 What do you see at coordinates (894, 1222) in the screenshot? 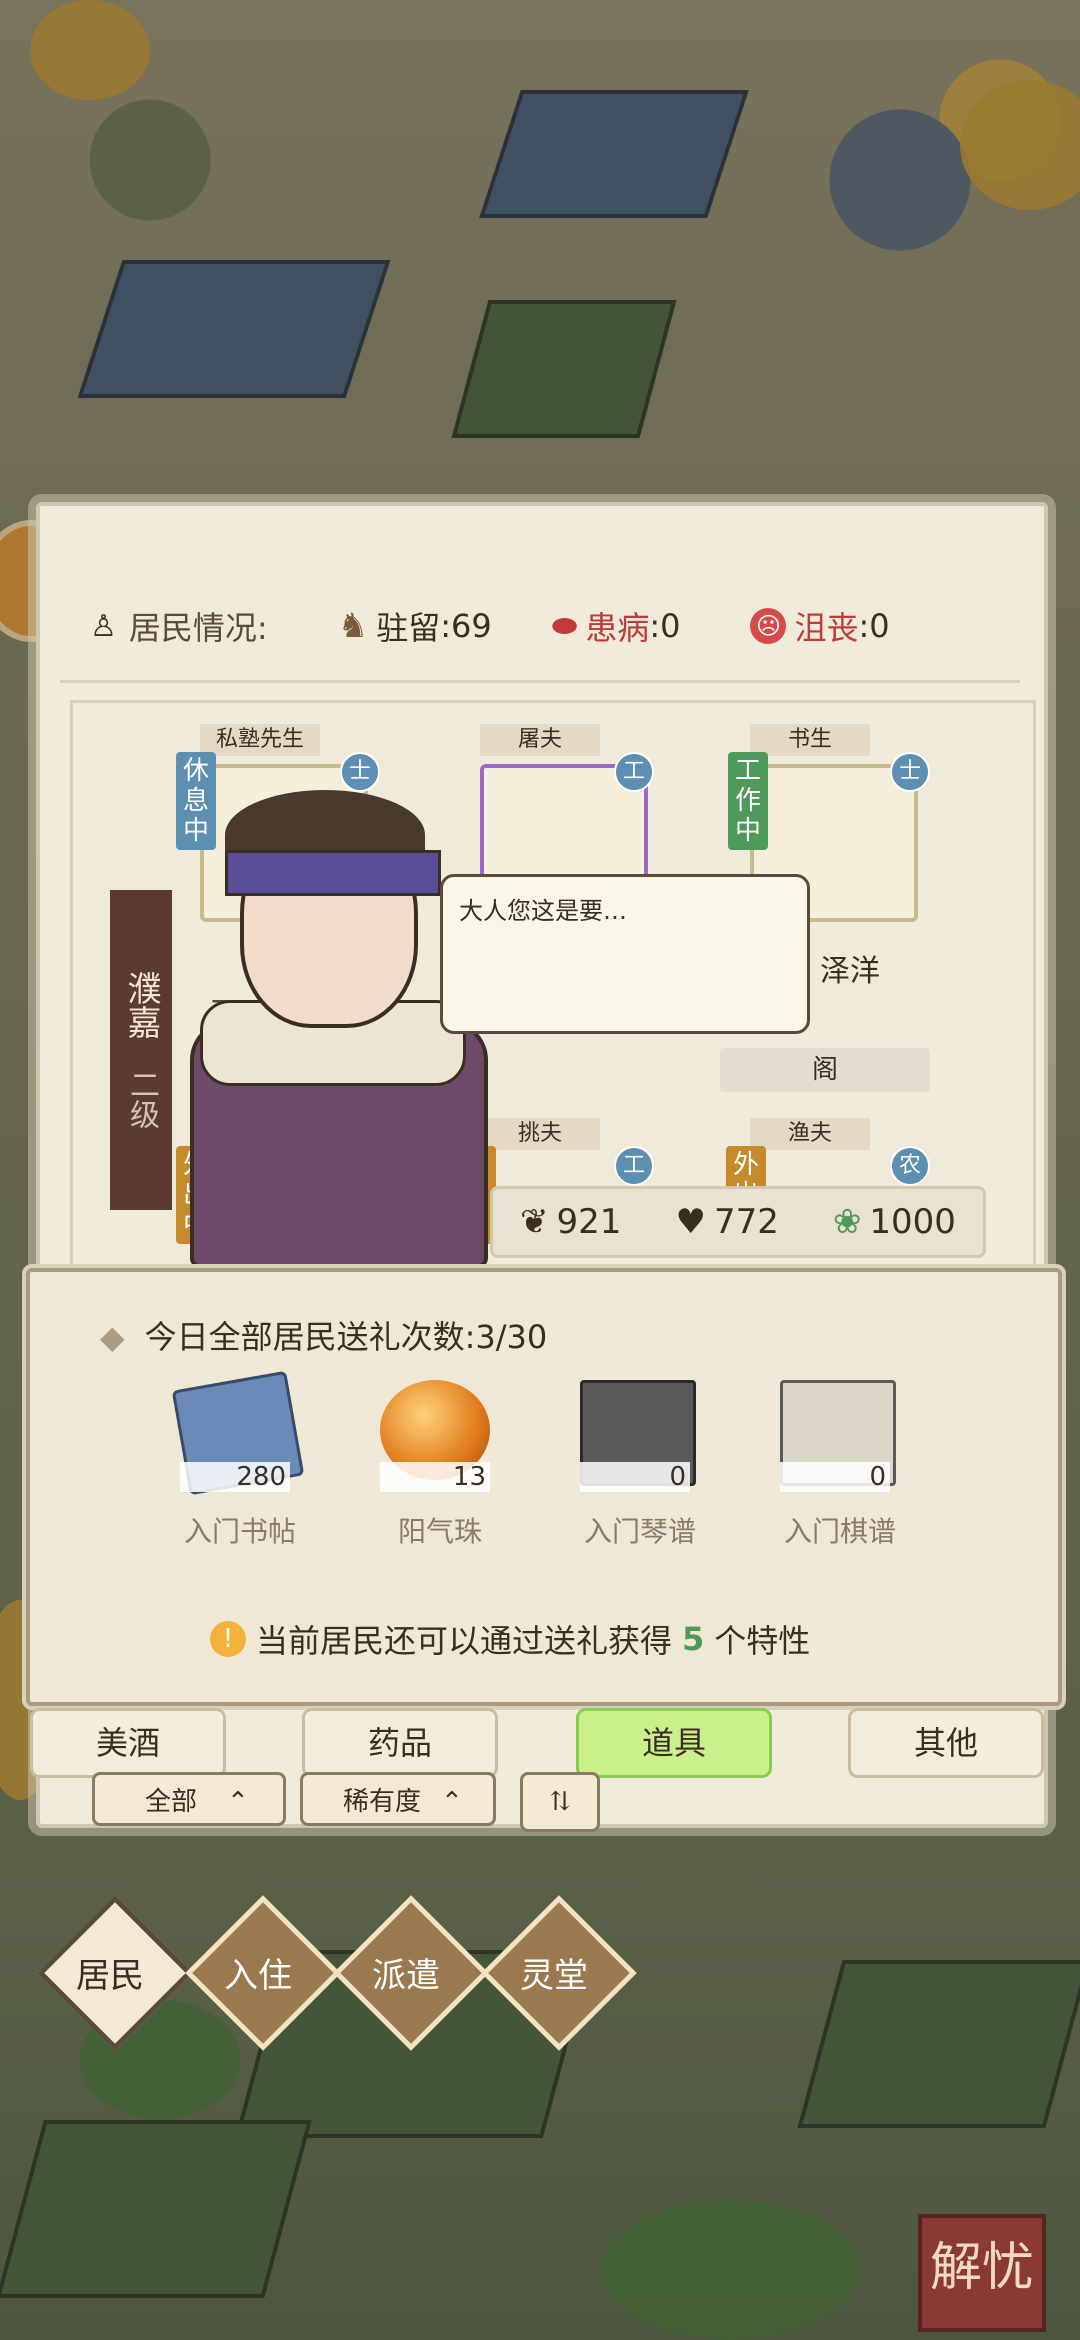
I see `health-stat: ❀ 1000` at bounding box center [894, 1222].